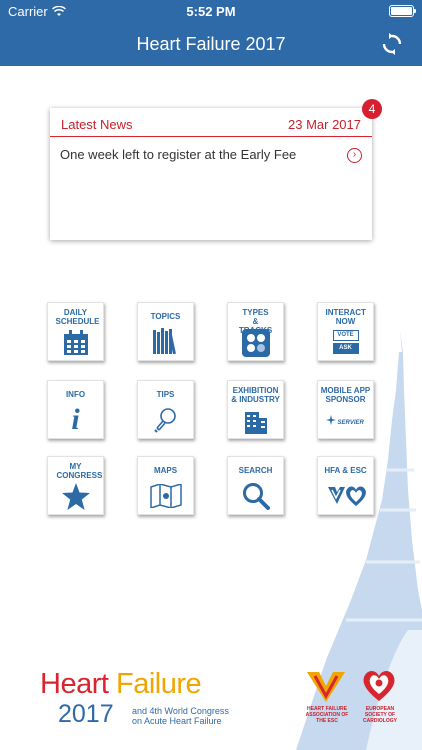 The height and width of the screenshot is (750, 422). Describe the element at coordinates (255, 470) in the screenshot. I see `menu-label: SEARCH` at that location.